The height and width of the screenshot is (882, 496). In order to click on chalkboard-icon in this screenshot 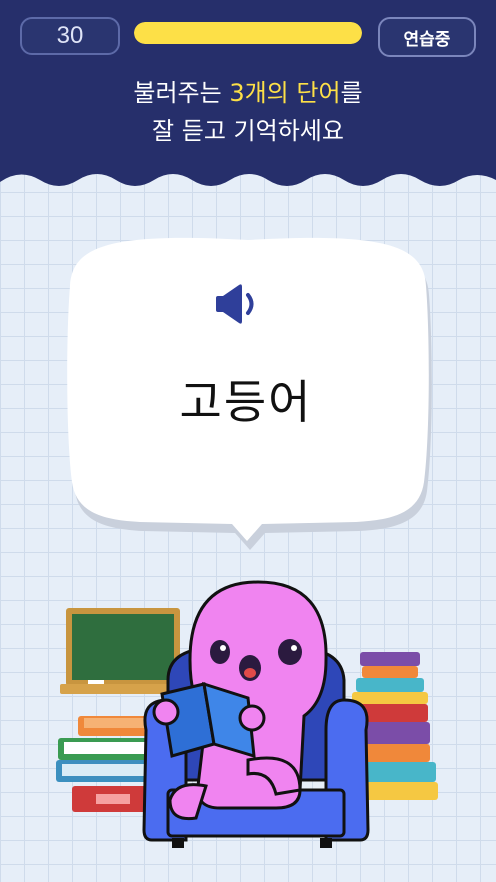, I will do `click(122, 651)`.